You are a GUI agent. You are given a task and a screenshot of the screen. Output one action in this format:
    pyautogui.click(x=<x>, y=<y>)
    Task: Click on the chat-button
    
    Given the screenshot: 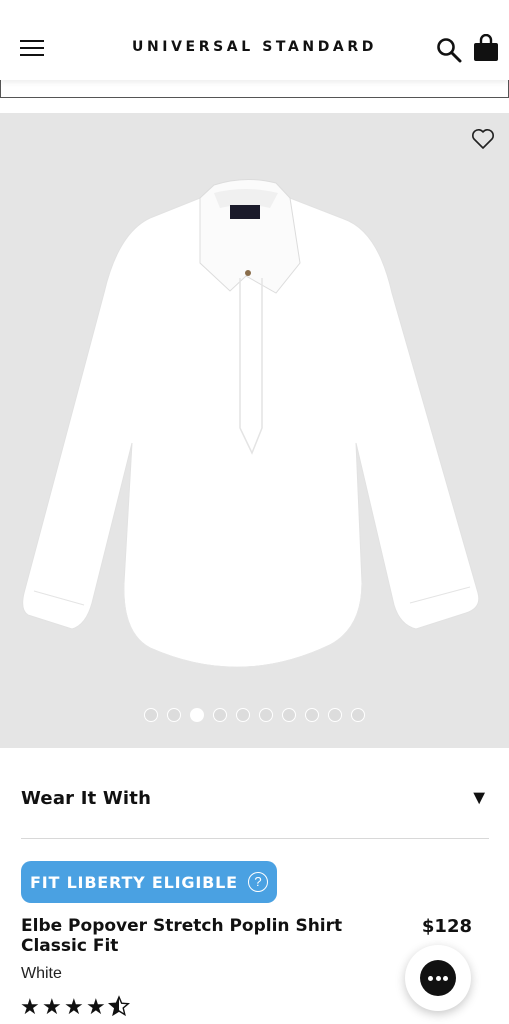 What is the action you would take?
    pyautogui.click(x=438, y=978)
    